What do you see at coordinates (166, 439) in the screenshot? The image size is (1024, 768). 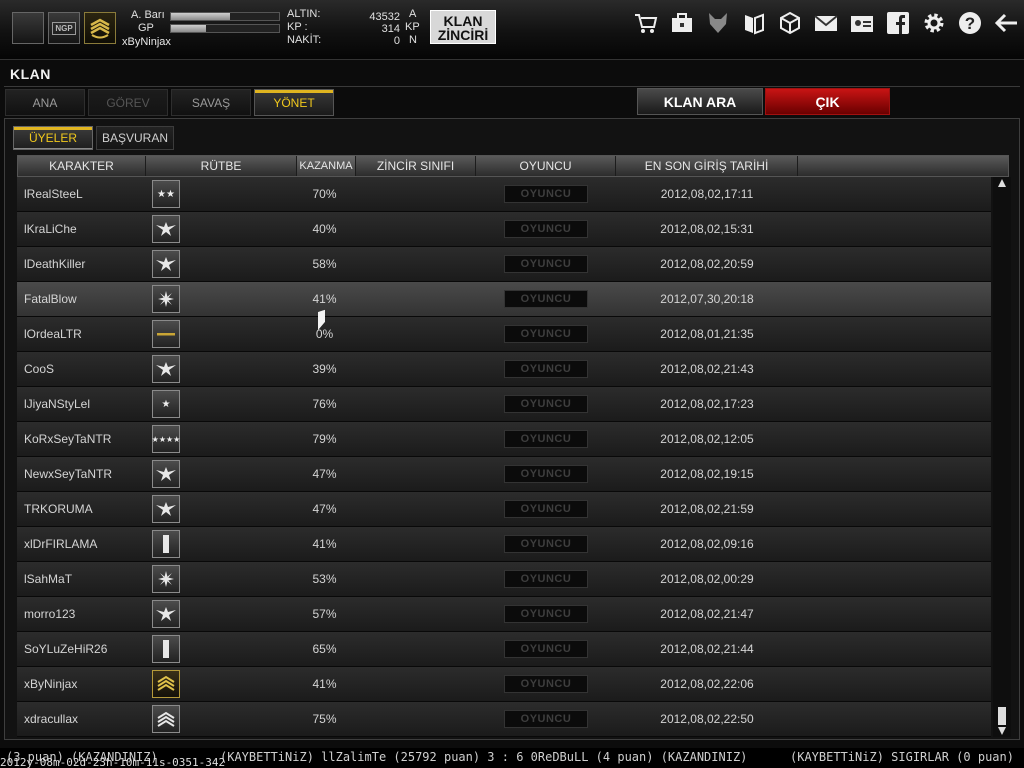 I see `rank-badge-icon: ★★★★` at bounding box center [166, 439].